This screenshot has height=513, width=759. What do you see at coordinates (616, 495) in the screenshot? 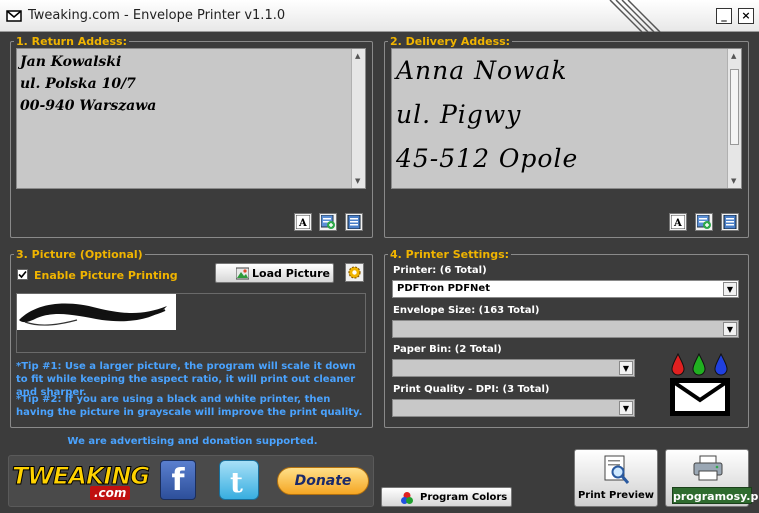
I see `print-preview-label: Print Preview` at bounding box center [616, 495].